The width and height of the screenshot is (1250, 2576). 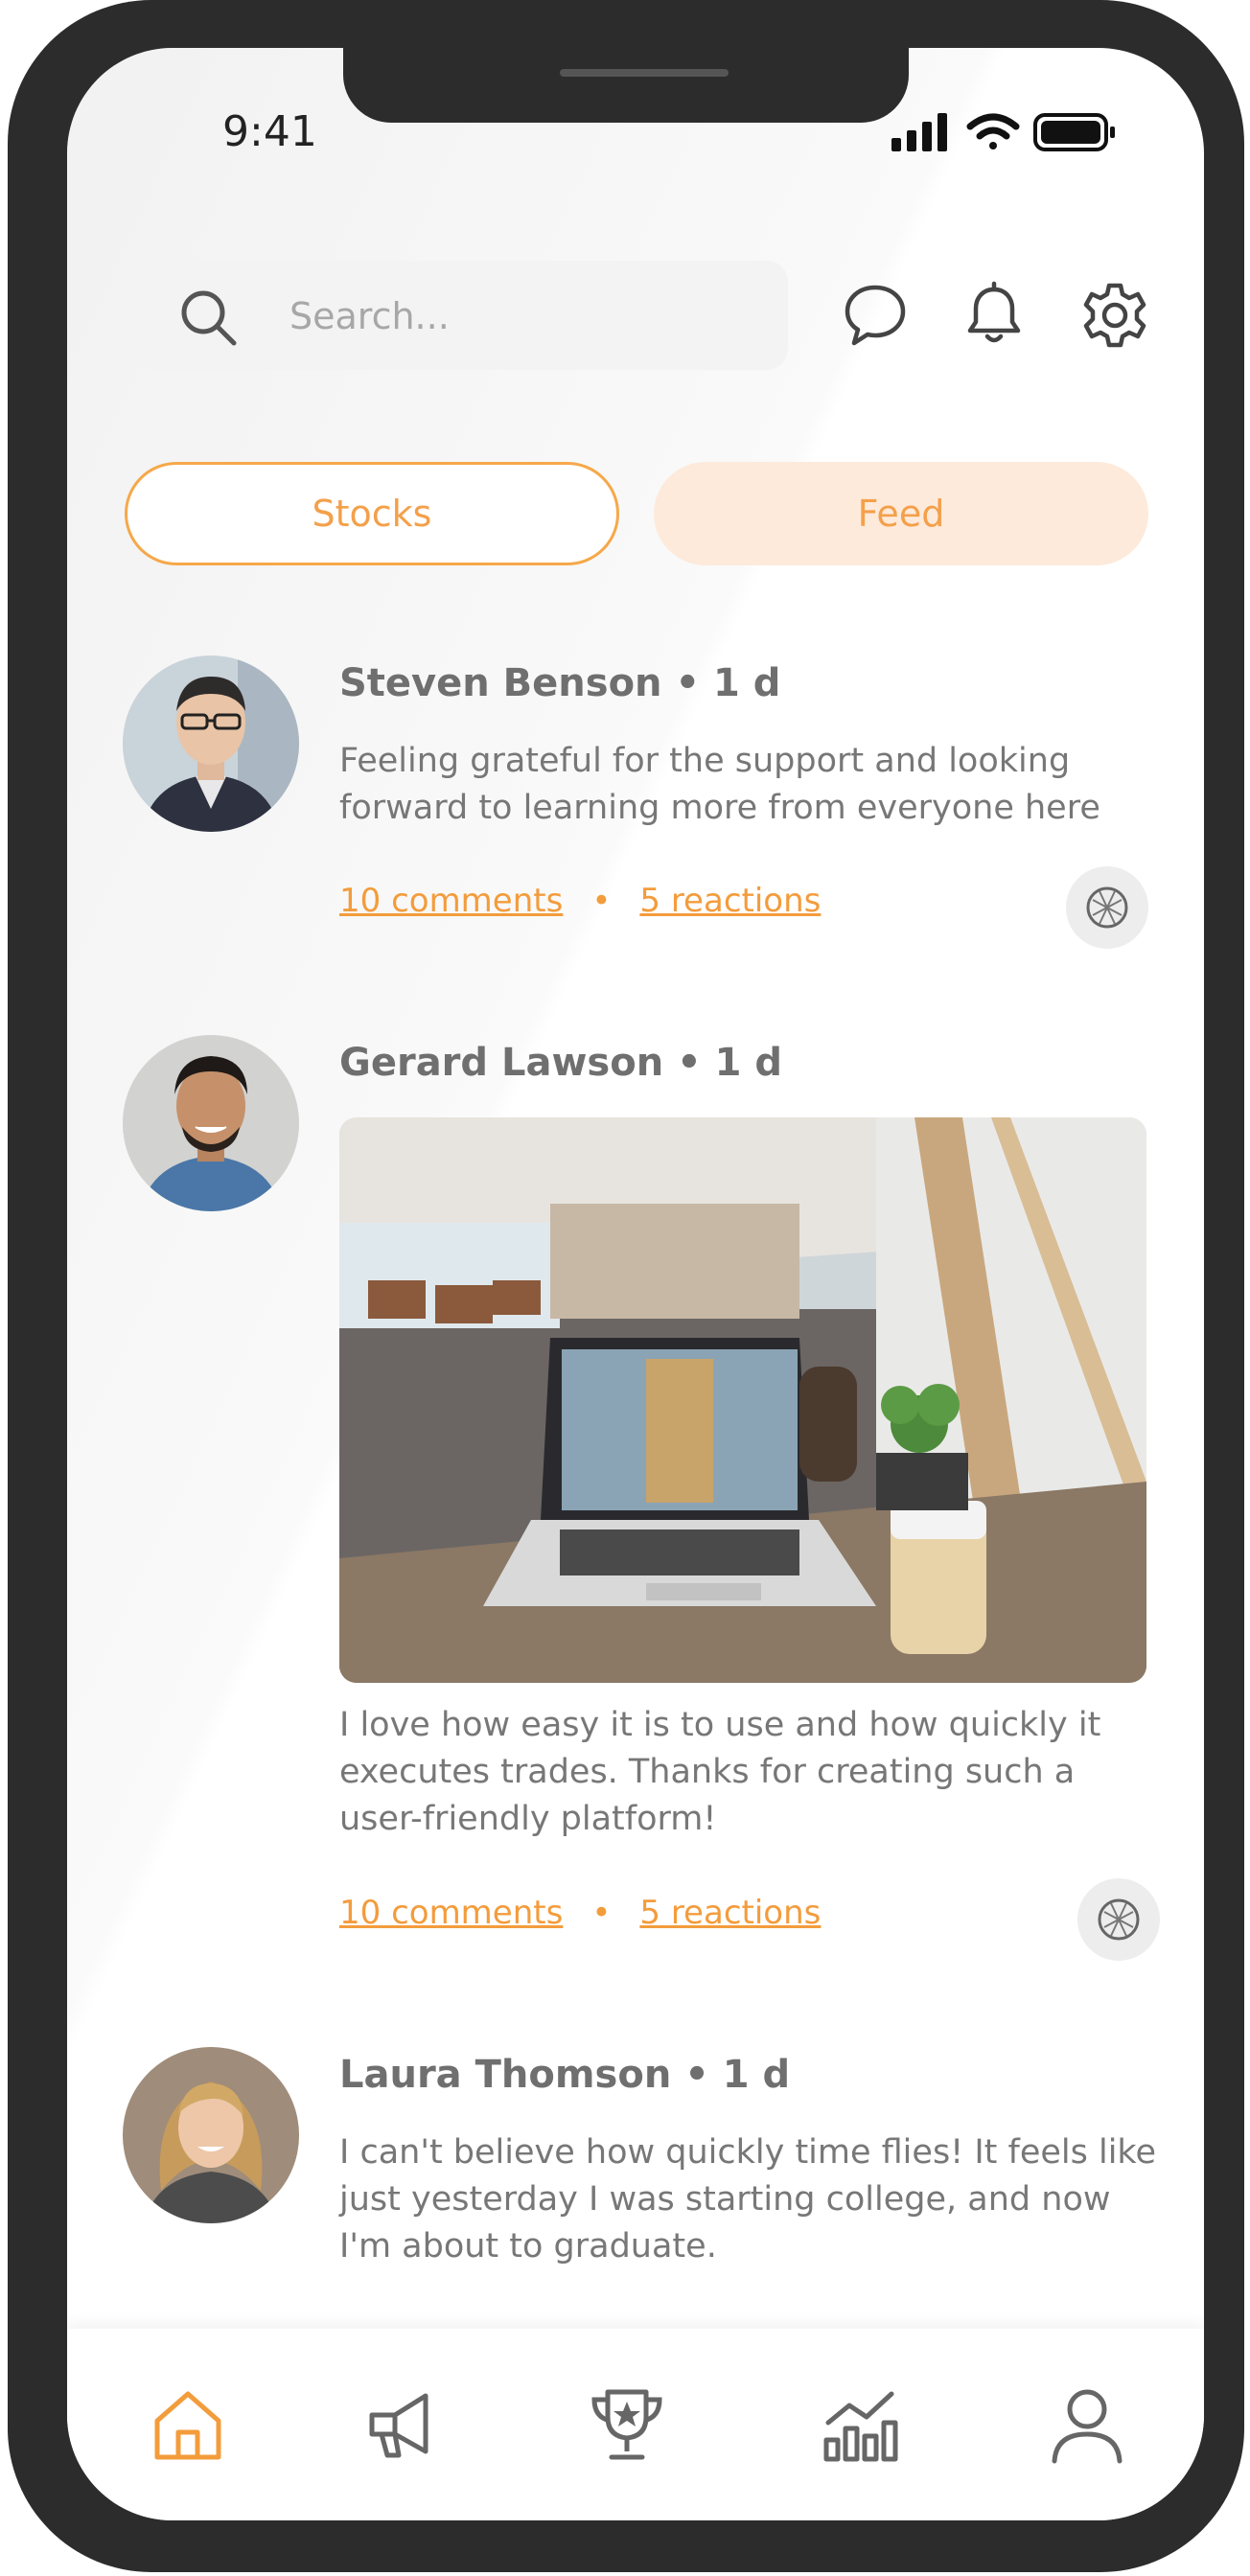 What do you see at coordinates (1074, 132) in the screenshot?
I see `battery-icon` at bounding box center [1074, 132].